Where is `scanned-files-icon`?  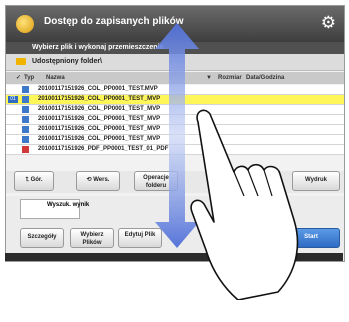 scanned-files-icon is located at coordinates (25, 24).